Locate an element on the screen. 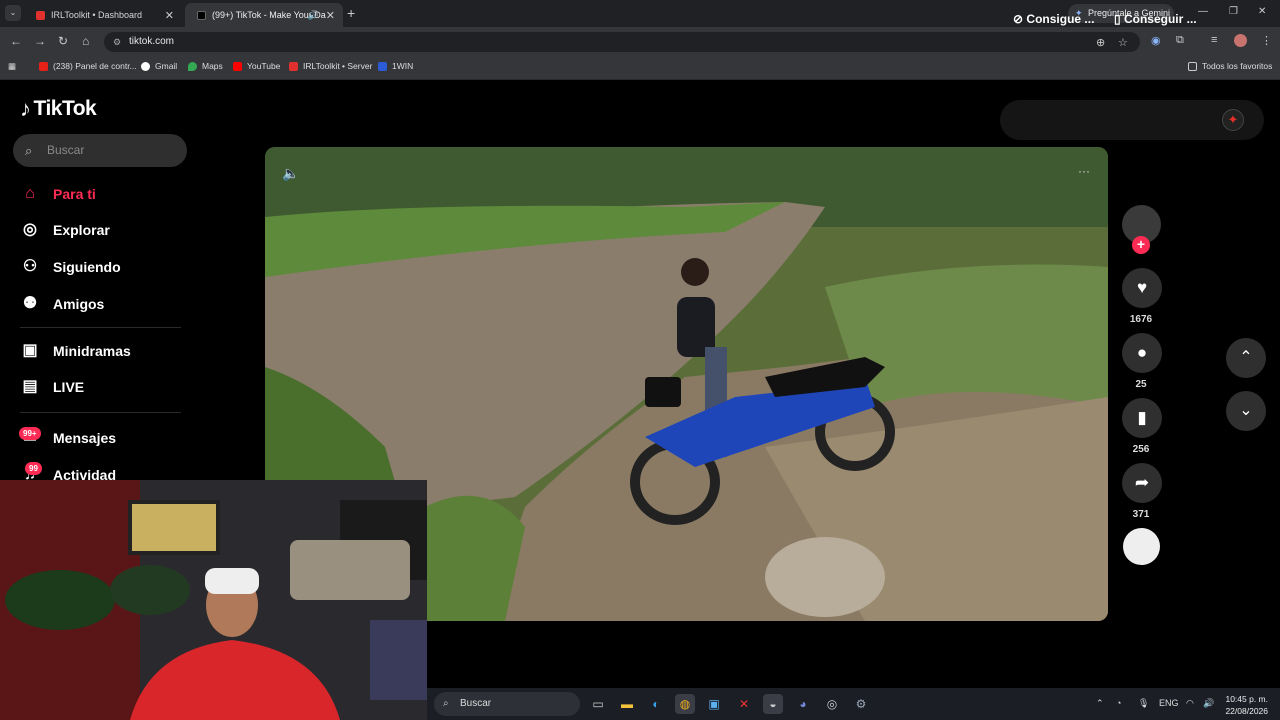 The width and height of the screenshot is (1280, 720). bookmark-youtube: YouTube is located at coordinates (256, 66).